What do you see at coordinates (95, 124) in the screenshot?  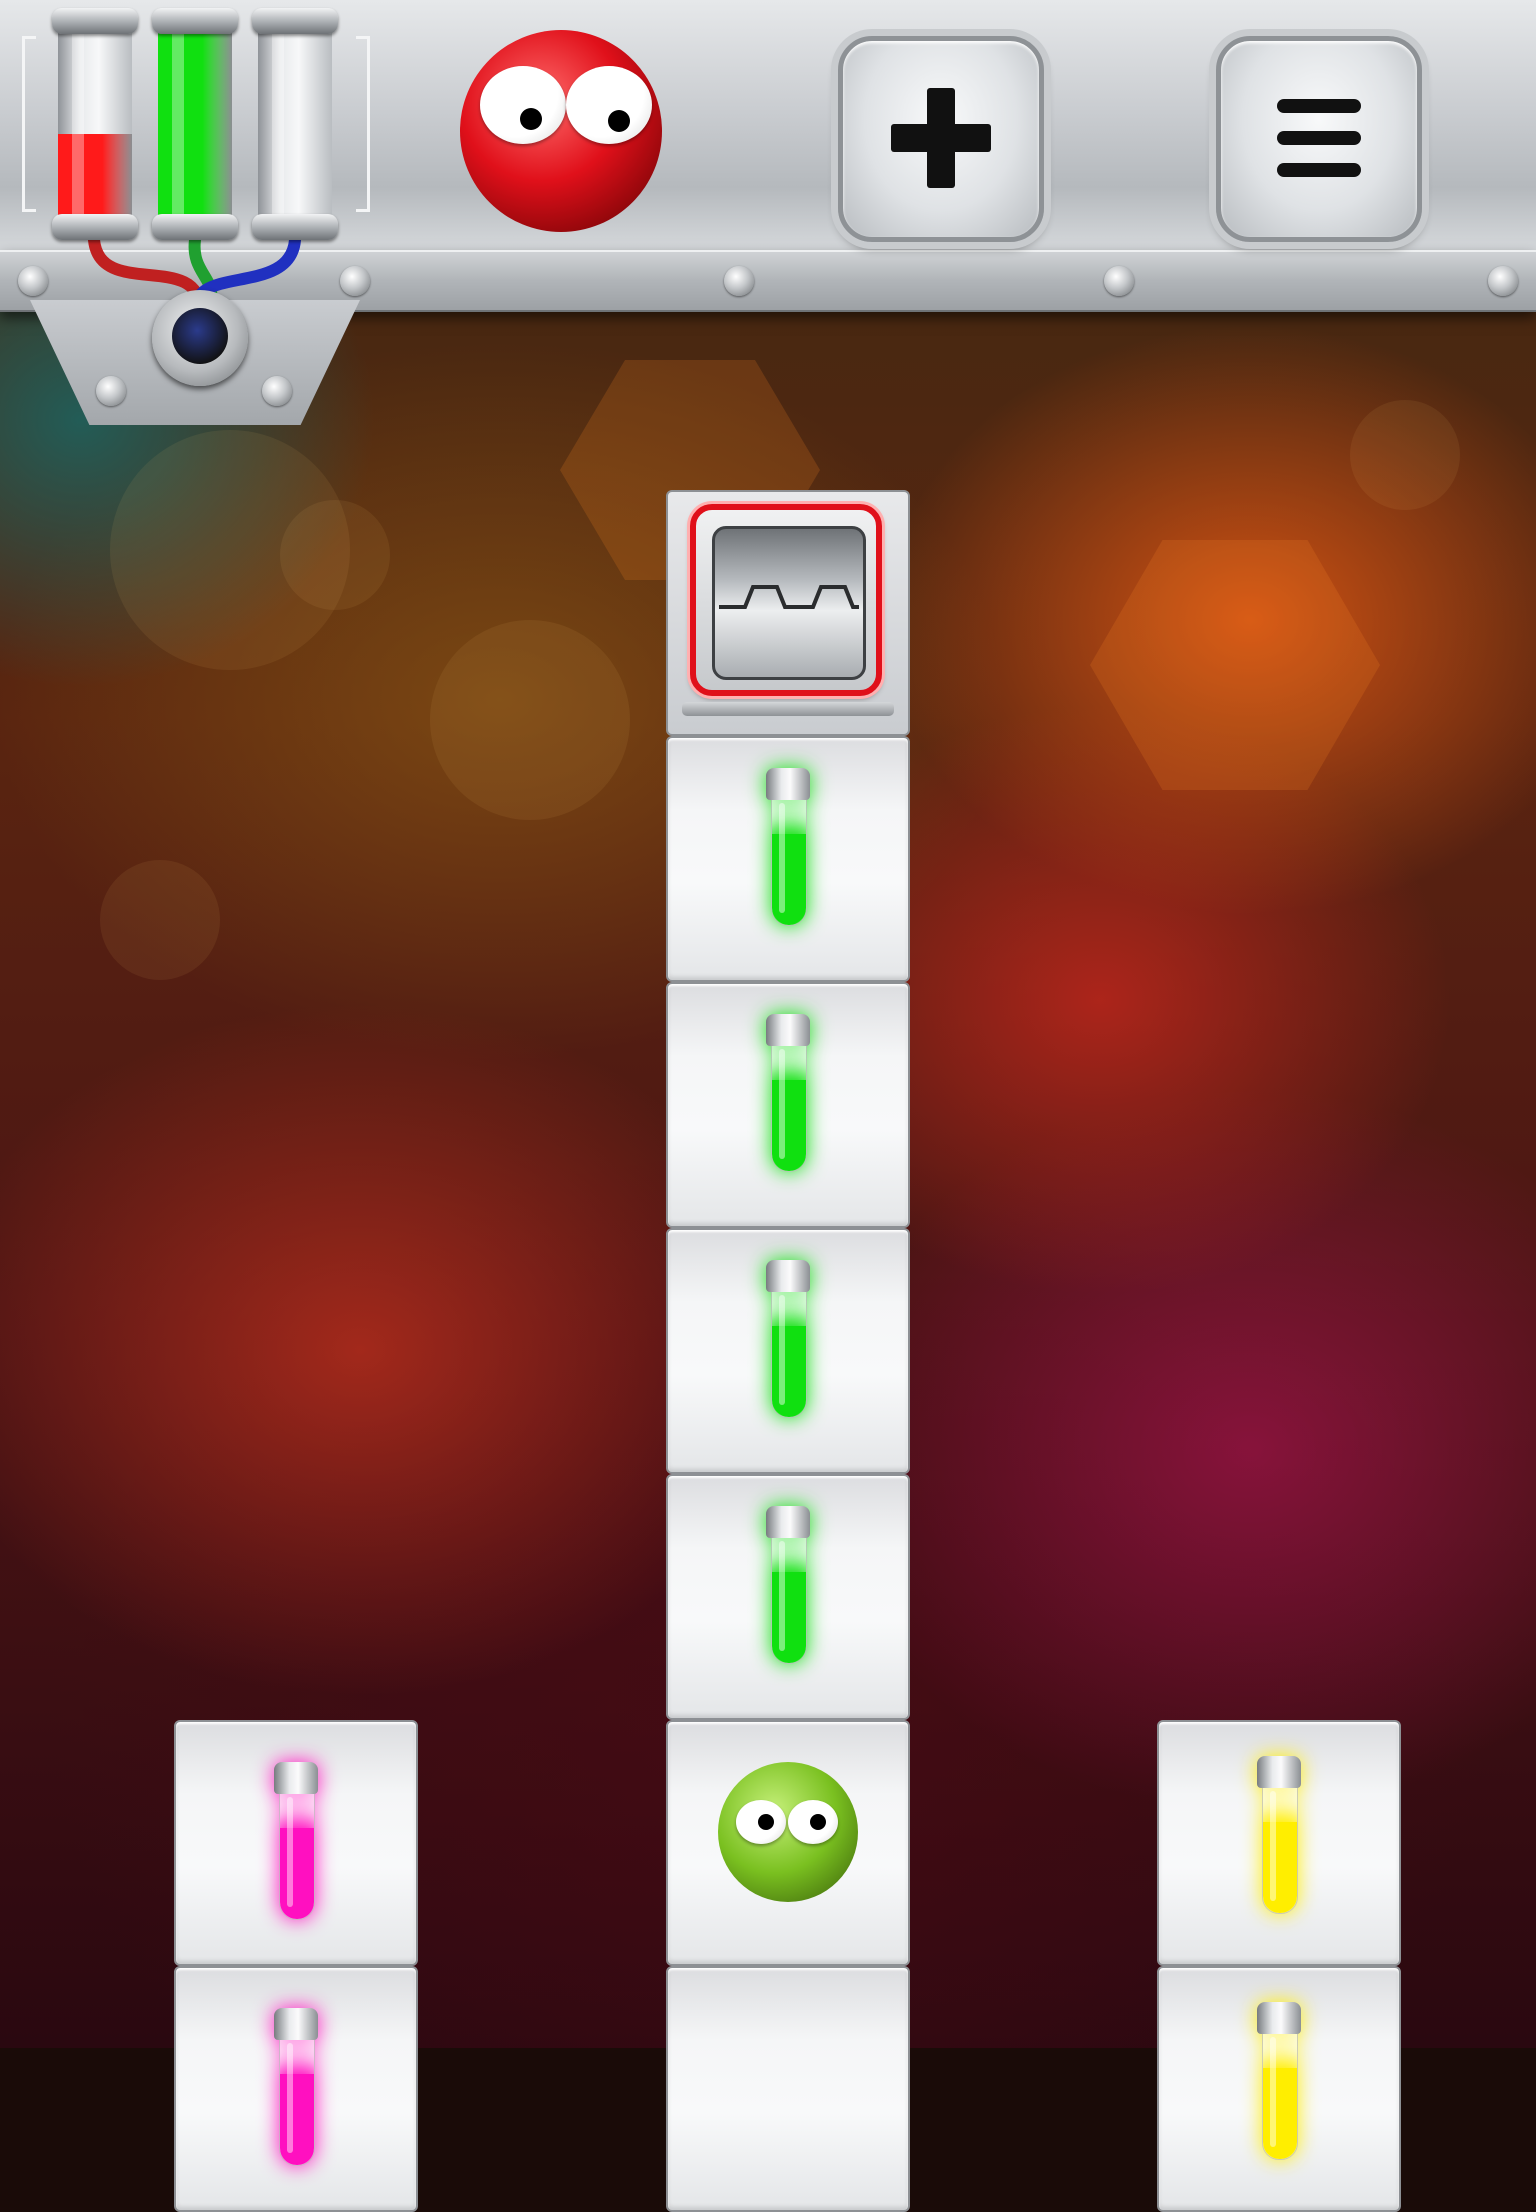 I see `red-meter` at bounding box center [95, 124].